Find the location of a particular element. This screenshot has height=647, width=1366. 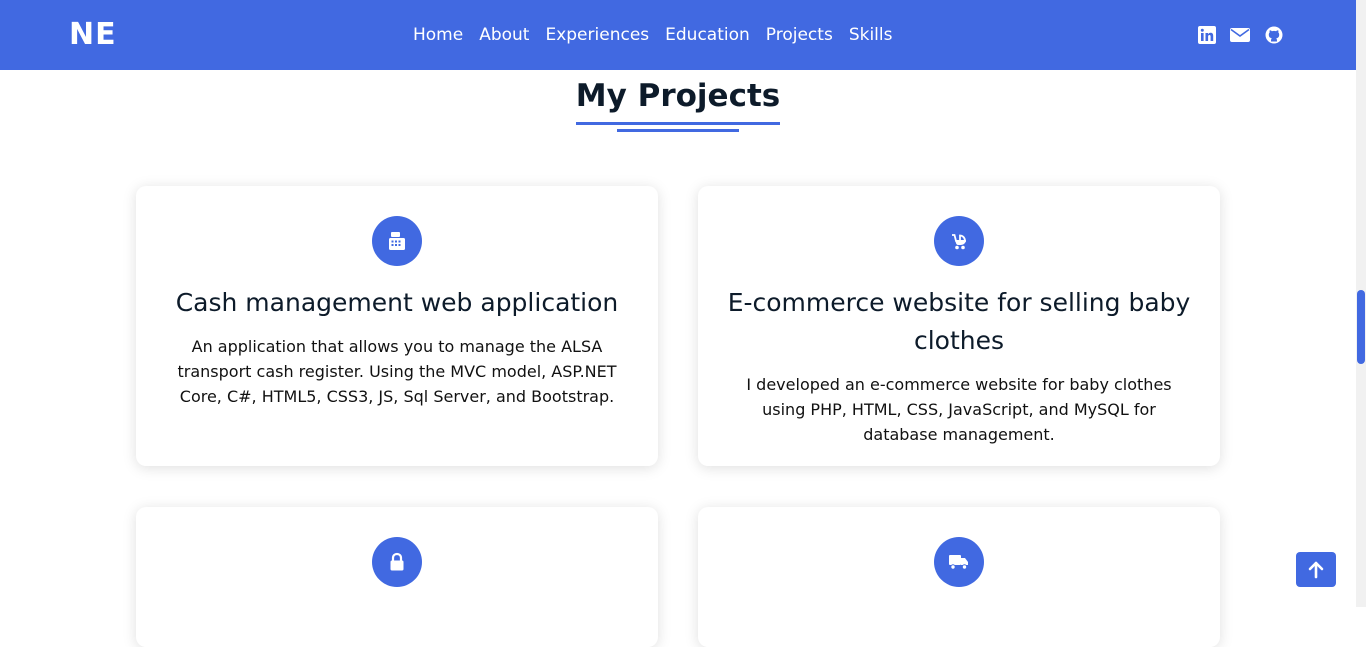

scrollbar-thumb is located at coordinates (1361, 327).